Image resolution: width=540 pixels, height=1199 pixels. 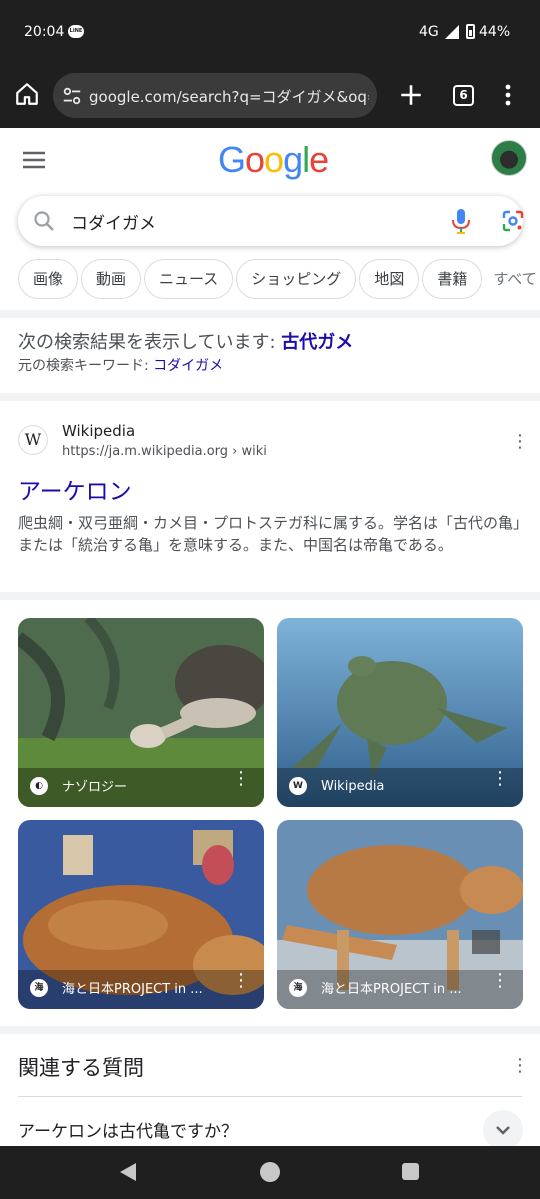 I want to click on status-bar: 20:04 LINE 4G 44%, so click(x=270, y=31).